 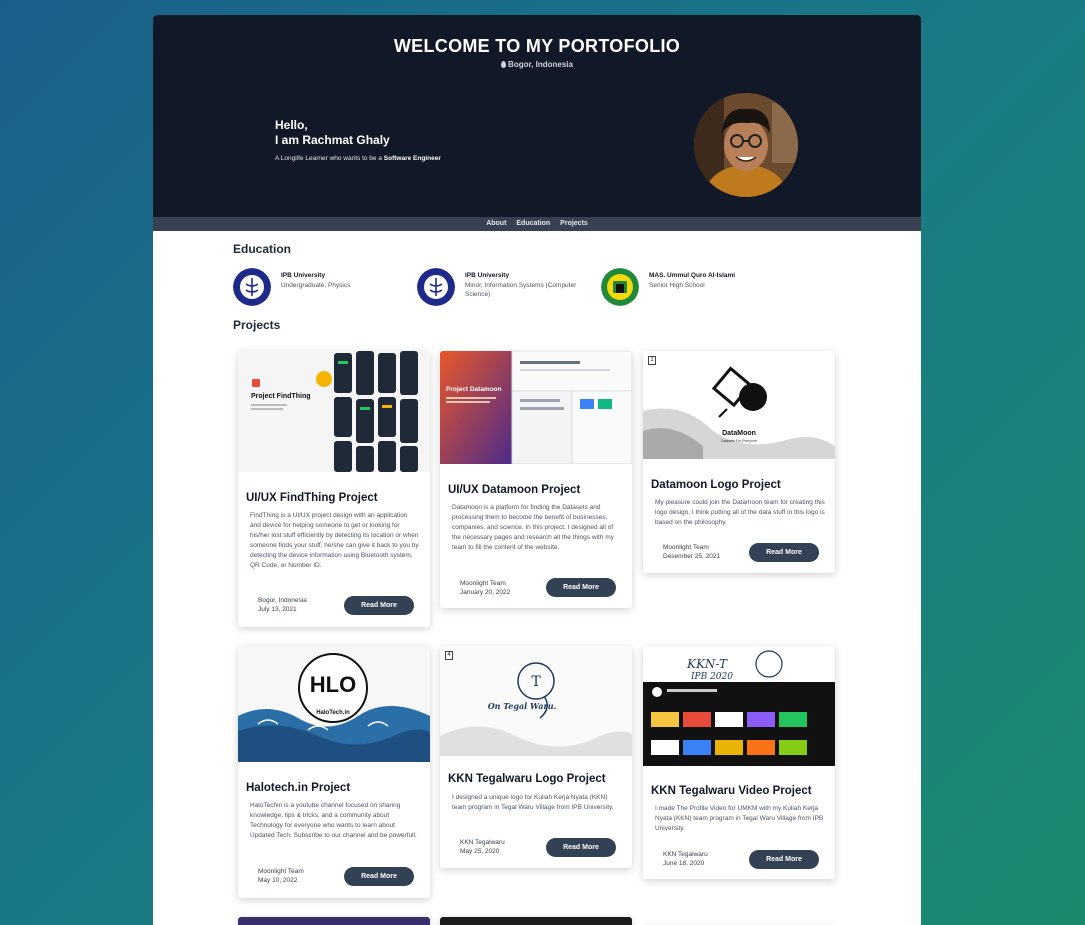 I want to click on project-meta: Moonlight Team Desember 25, 2021, so click(x=691, y=552).